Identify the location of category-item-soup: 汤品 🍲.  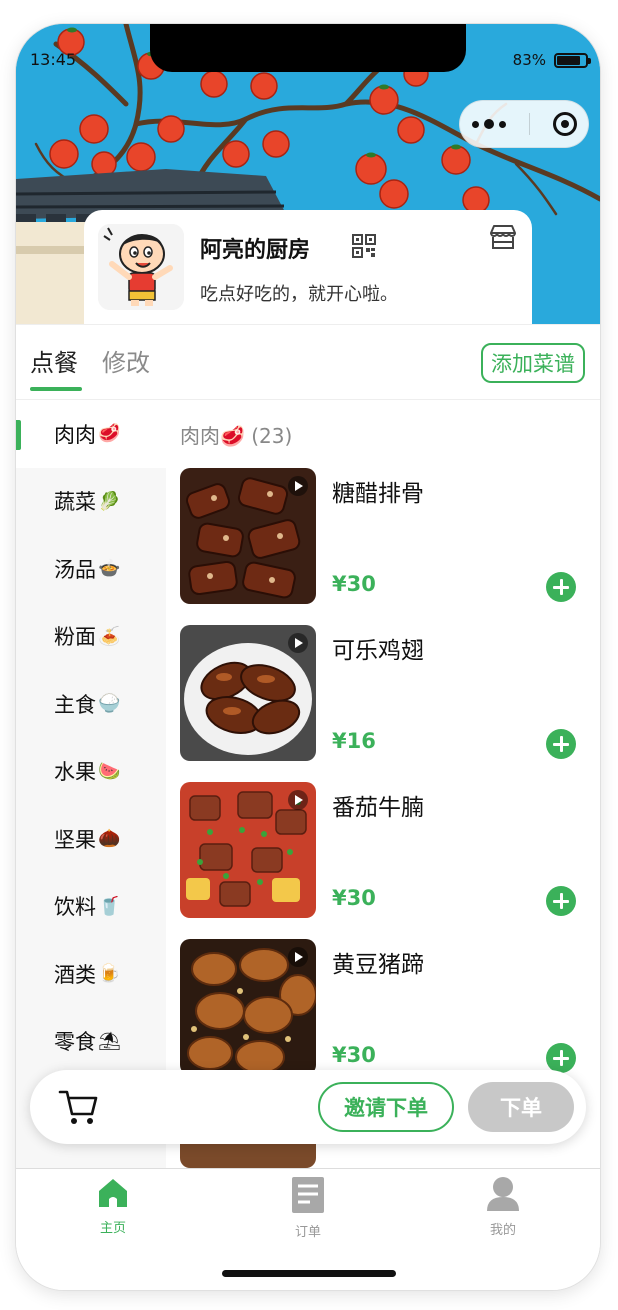
(91, 569).